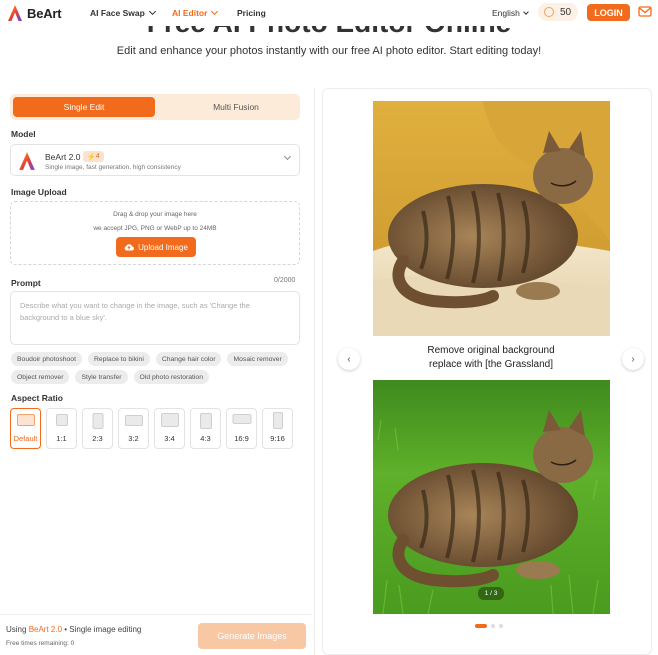  Describe the element at coordinates (97, 438) in the screenshot. I see `ratio-label: 2:3` at that location.